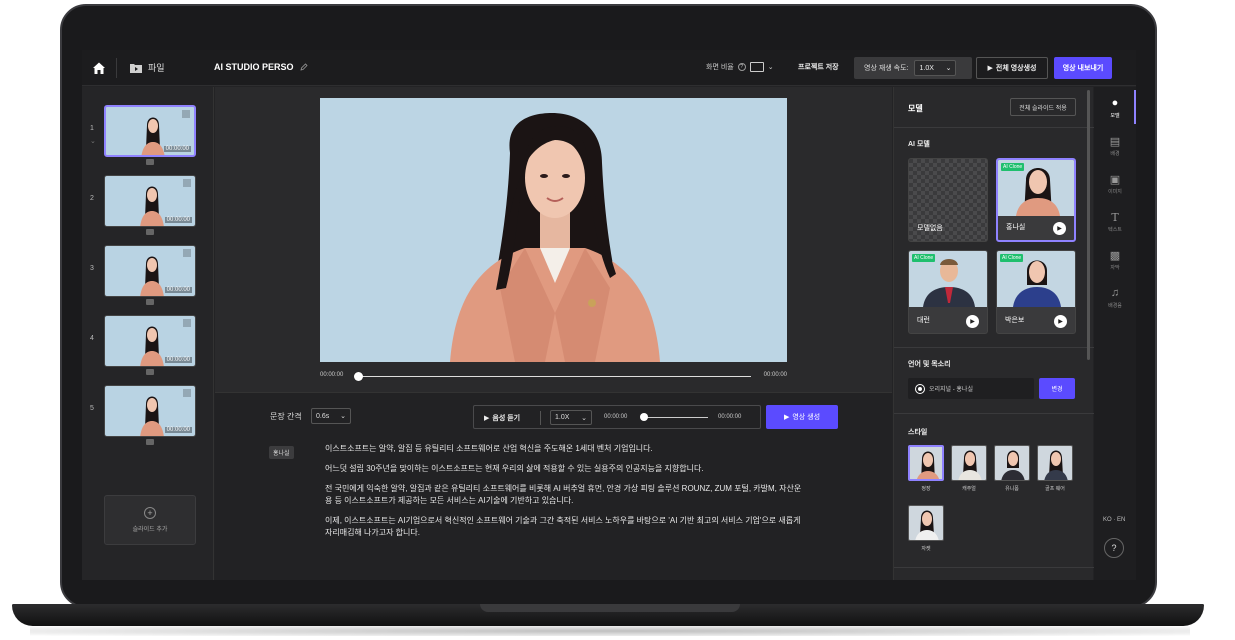 Image resolution: width=1235 pixels, height=640 pixels. I want to click on style-option-suit: 정장, so click(926, 468).